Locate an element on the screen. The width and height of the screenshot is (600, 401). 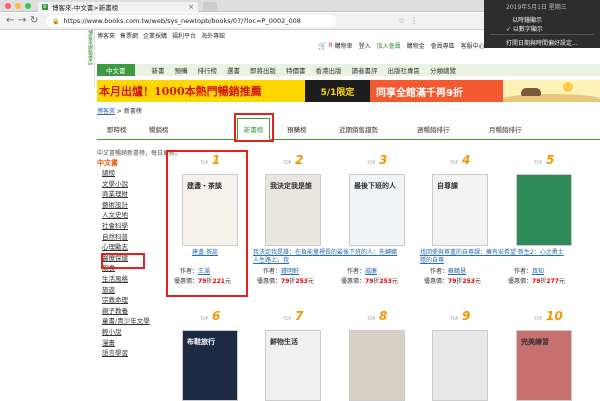
tab-bestseller: 暢銷榜 is located at coordinates (159, 129).